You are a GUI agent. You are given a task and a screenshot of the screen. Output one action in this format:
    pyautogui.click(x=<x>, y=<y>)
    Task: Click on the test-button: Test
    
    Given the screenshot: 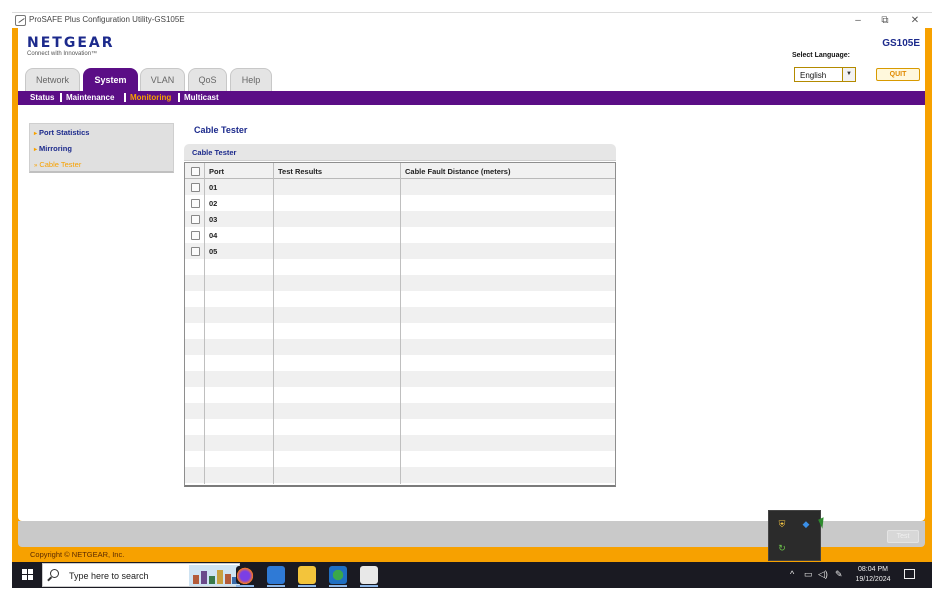 What is the action you would take?
    pyautogui.click(x=903, y=536)
    